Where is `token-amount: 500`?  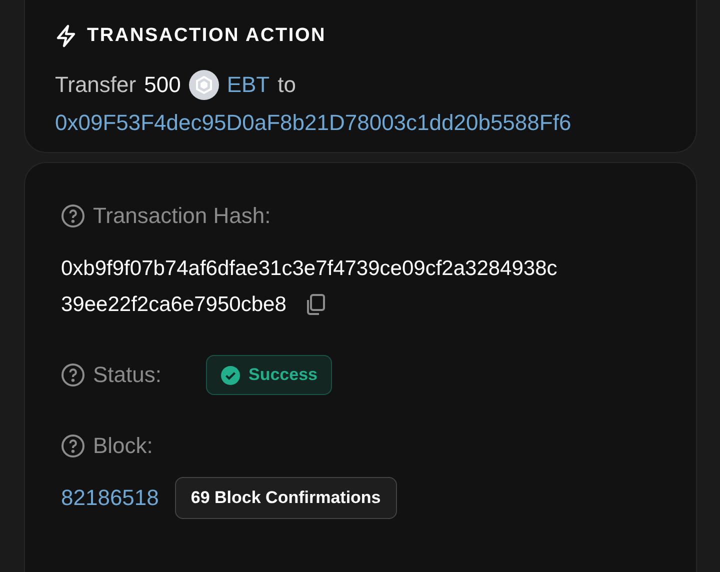
token-amount: 500 is located at coordinates (162, 85).